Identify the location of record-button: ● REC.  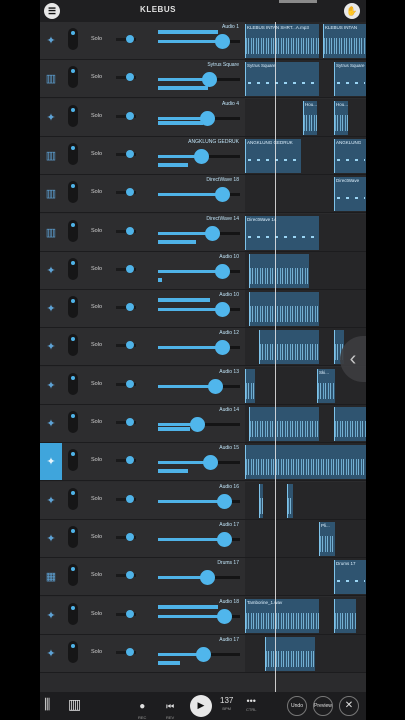
(142, 708).